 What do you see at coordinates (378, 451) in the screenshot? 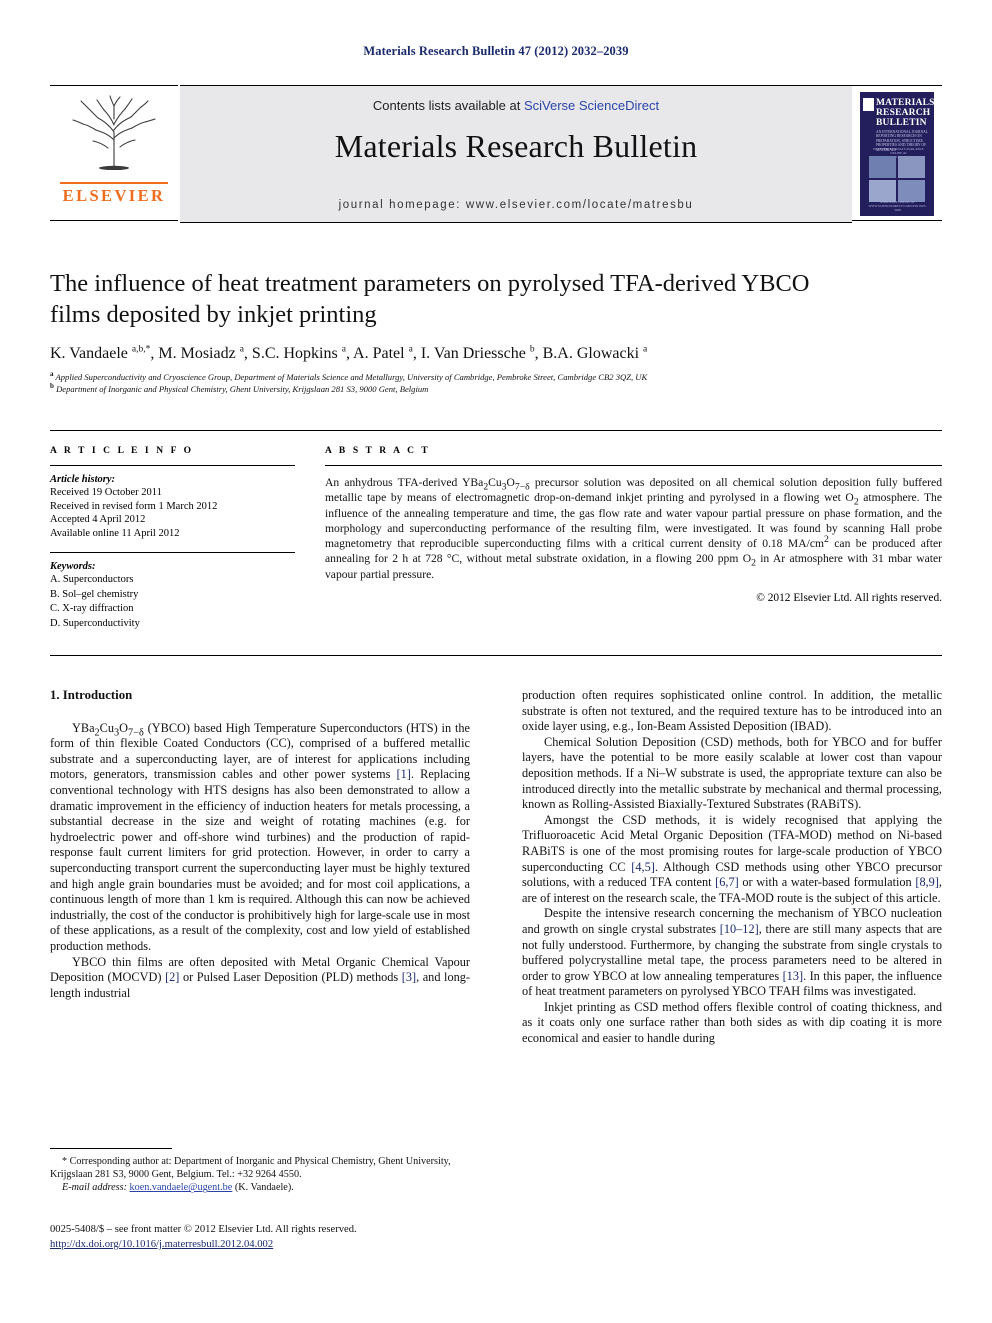
I see `abstract-heading: A B S T R A C T` at bounding box center [378, 451].